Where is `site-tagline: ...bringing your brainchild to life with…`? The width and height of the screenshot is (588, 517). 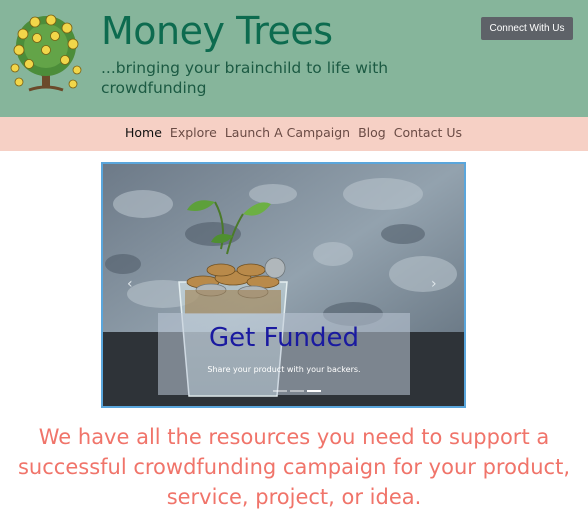 site-tagline: ...bringing your brainchild to life with… is located at coordinates (245, 78).